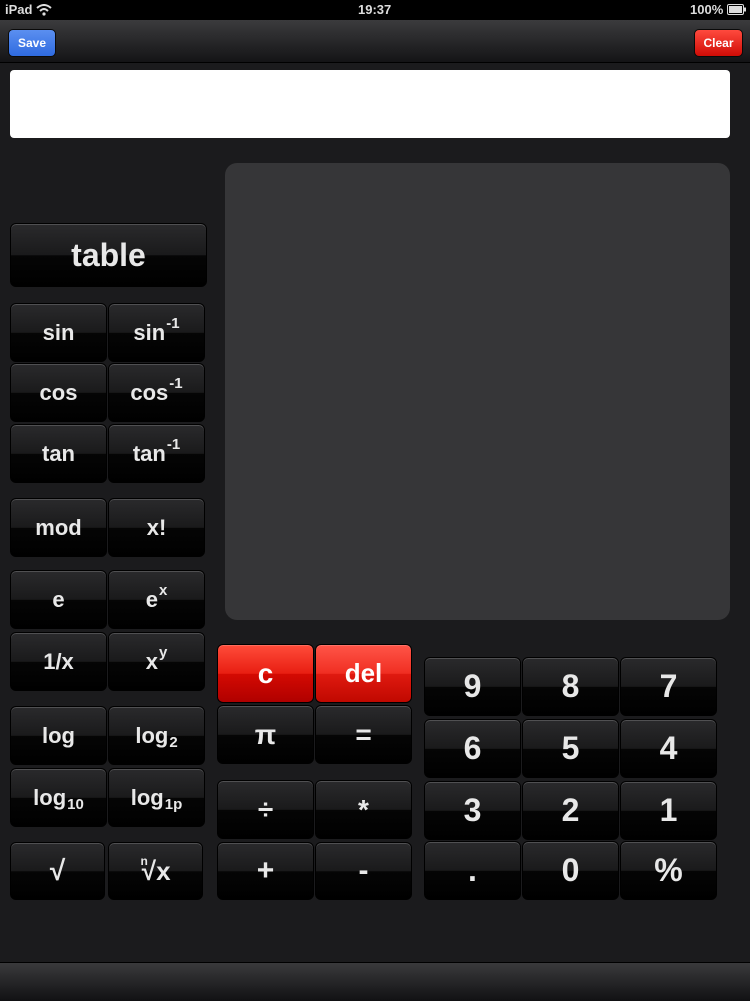 This screenshot has width=750, height=1001. I want to click on plus-button: +, so click(265, 871).